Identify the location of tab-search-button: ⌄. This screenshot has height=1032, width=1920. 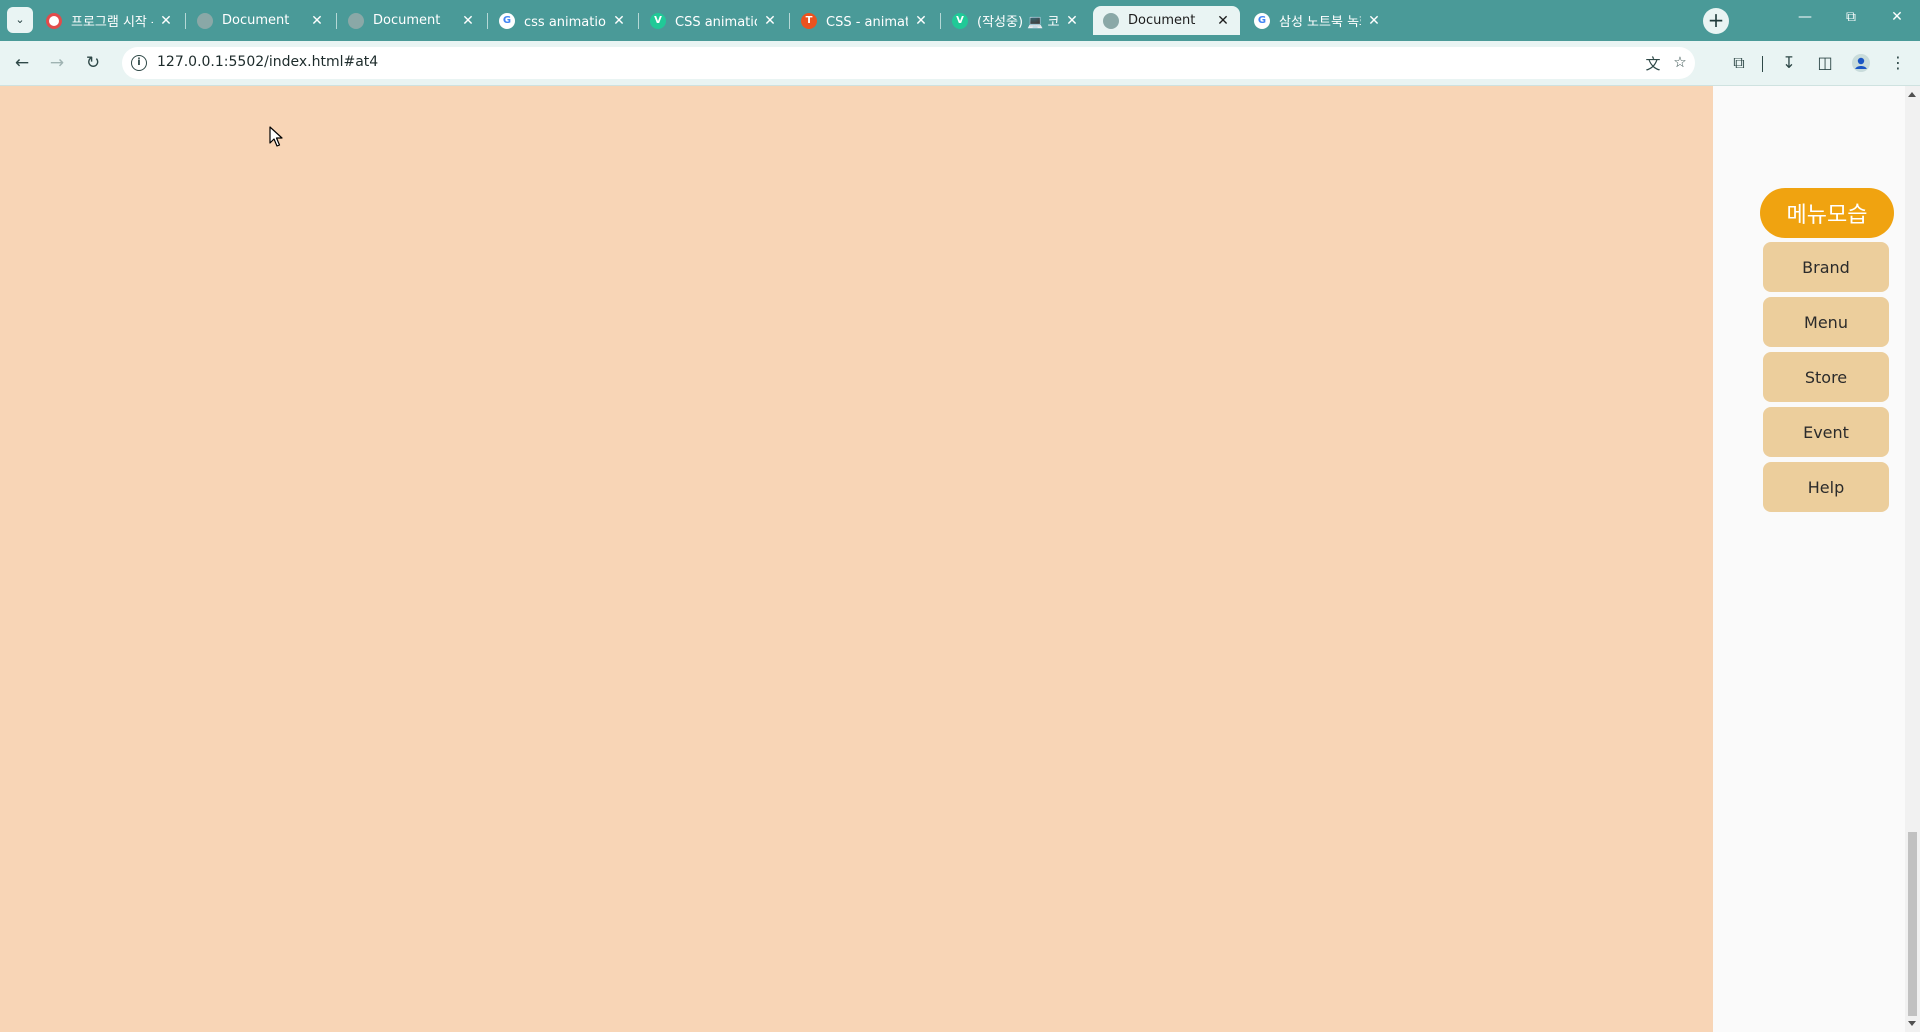
(20, 20).